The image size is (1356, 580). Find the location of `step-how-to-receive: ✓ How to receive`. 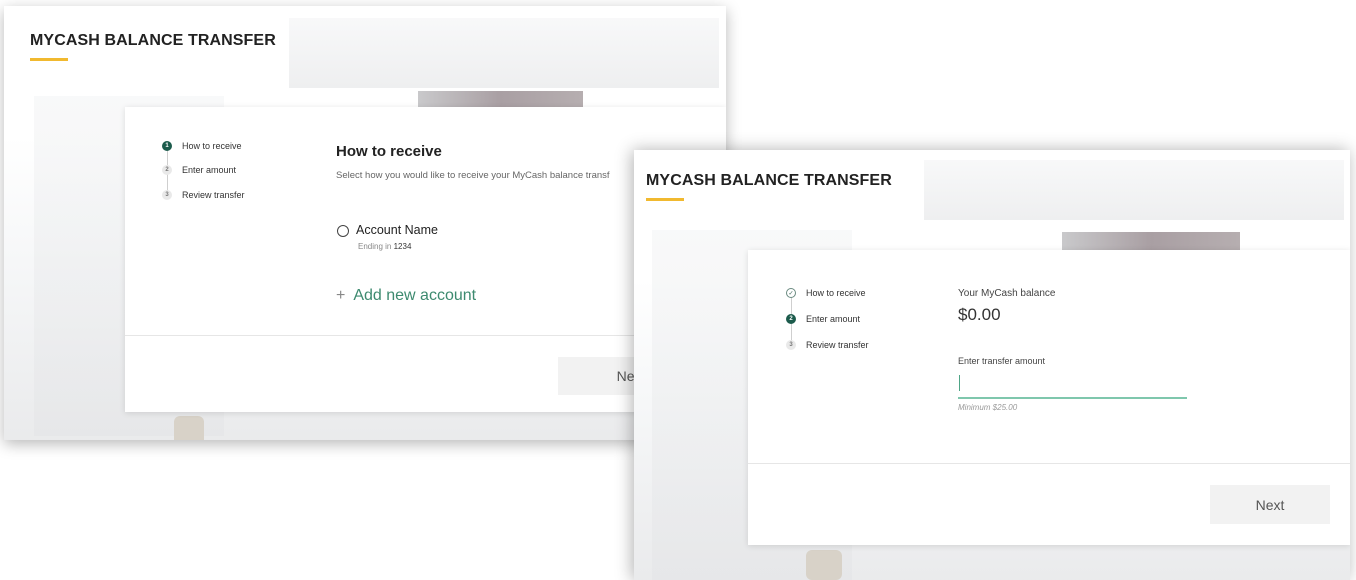

step-how-to-receive: ✓ How to receive is located at coordinates (826, 293).